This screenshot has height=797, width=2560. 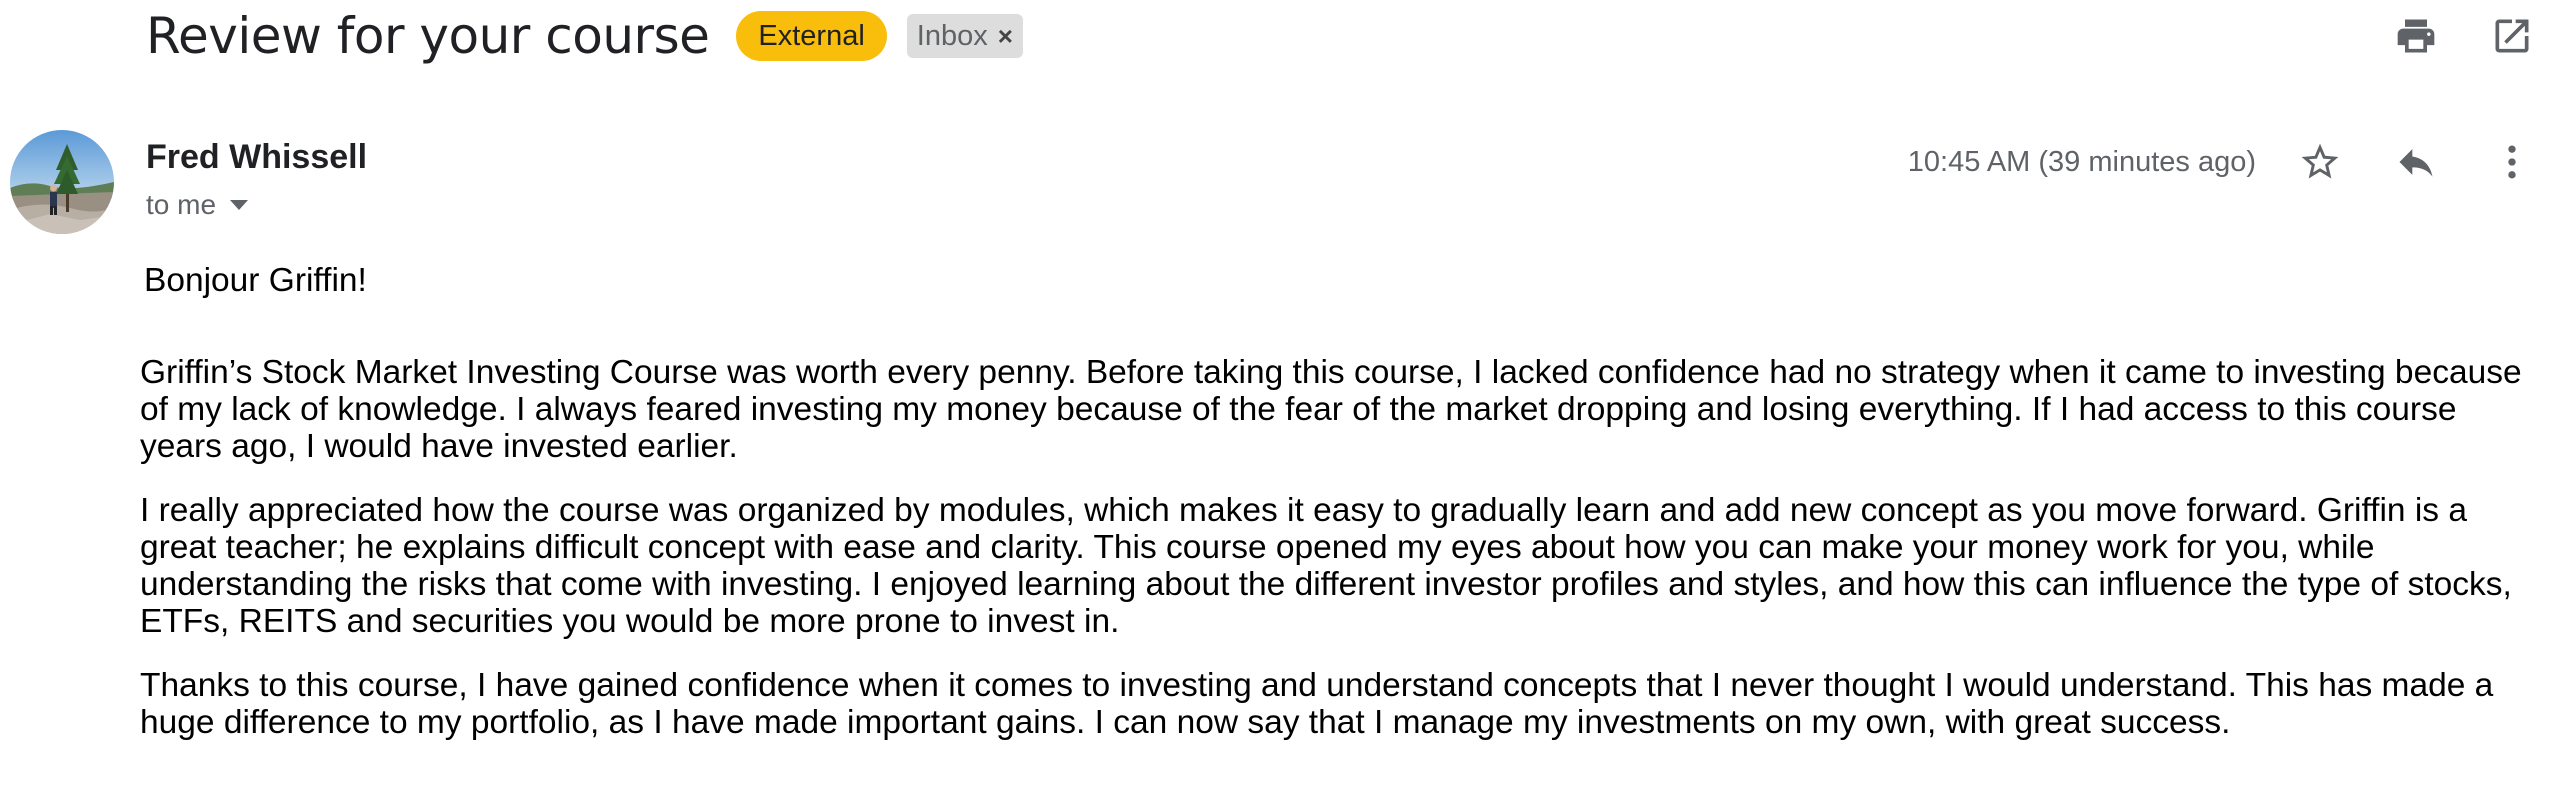 I want to click on subject-row: Review for your course External Inbox ×, so click(x=584, y=36).